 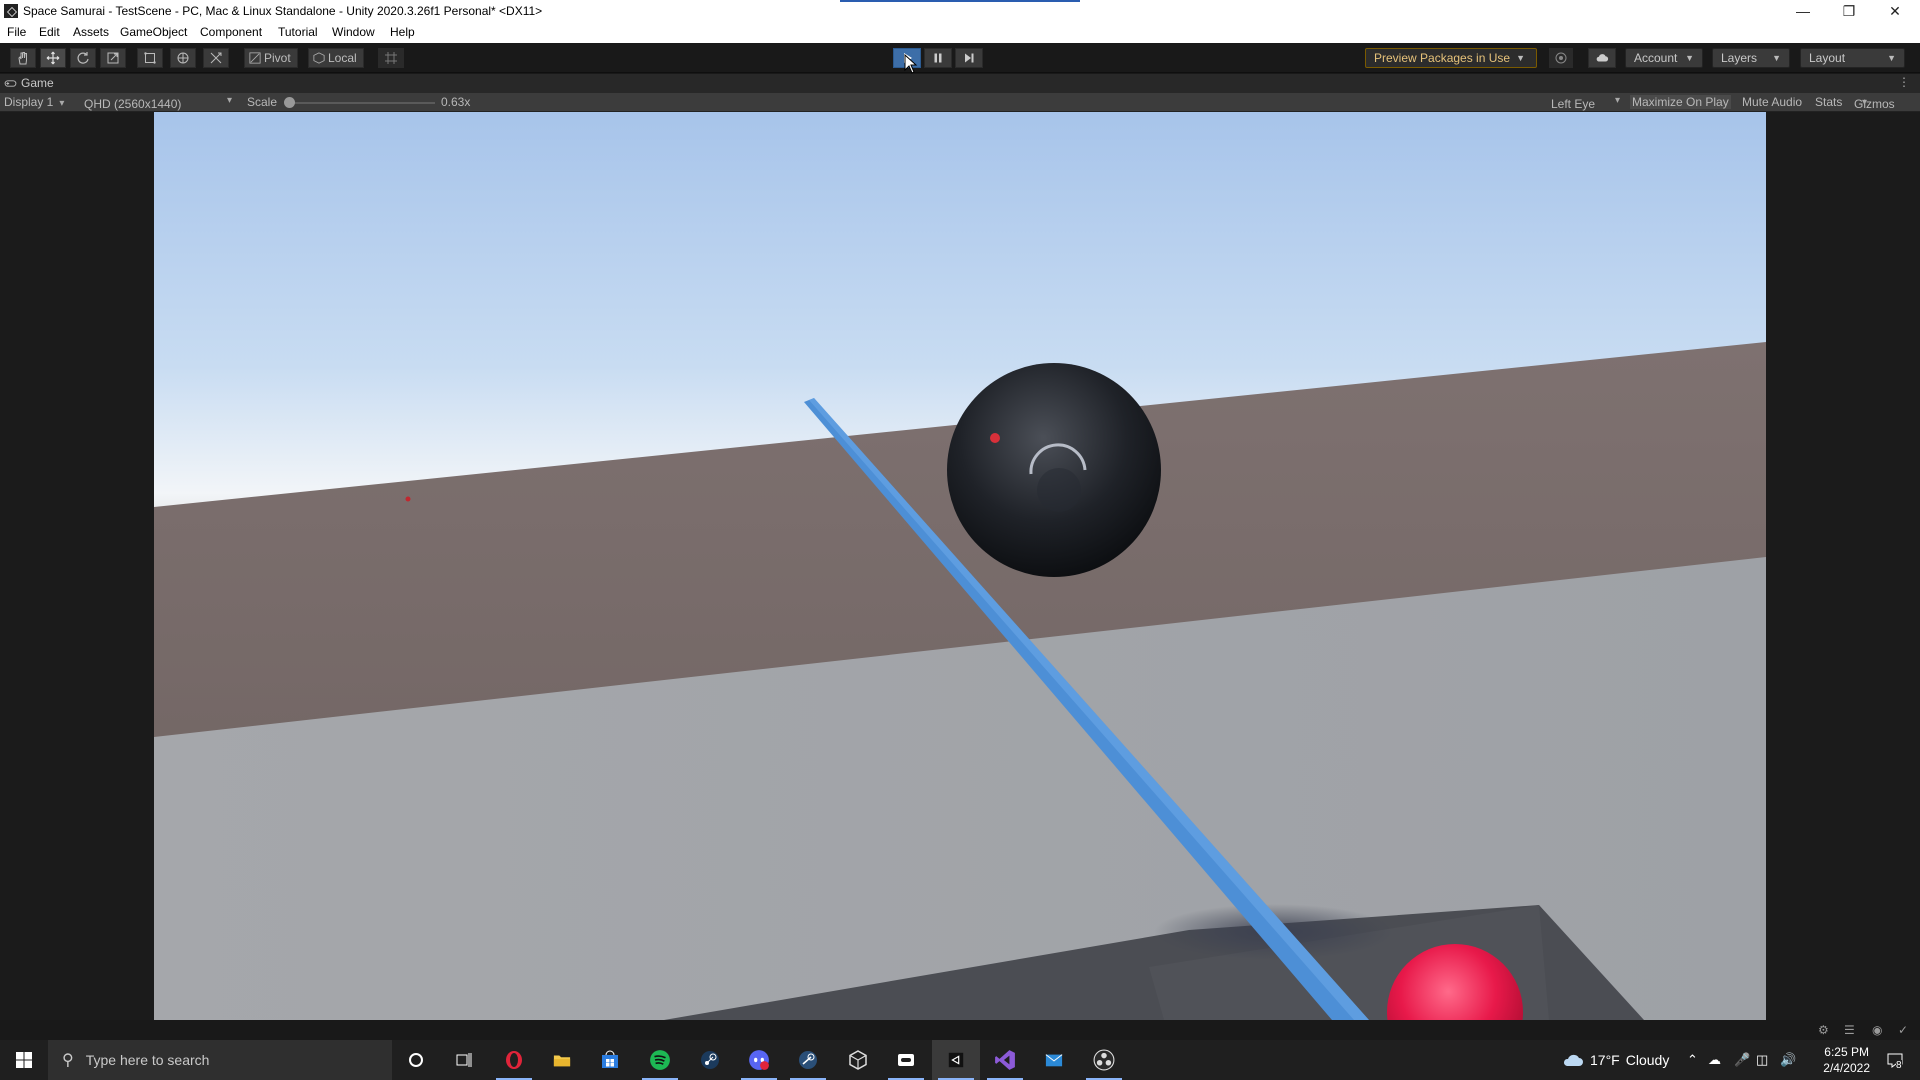 I want to click on opera-icon, so click(x=514, y=1060).